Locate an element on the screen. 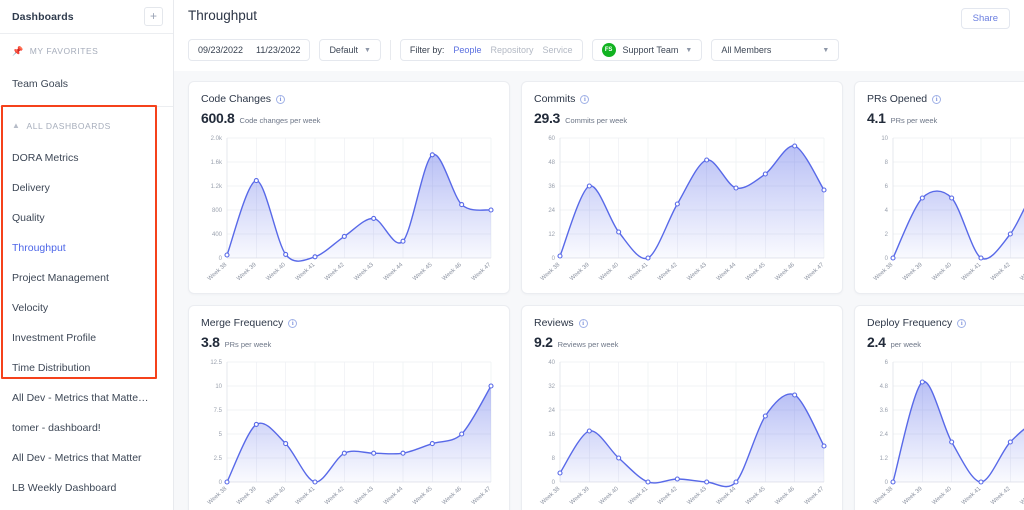 This screenshot has height=510, width=1024. filter-by-label: Filter by: is located at coordinates (427, 50).